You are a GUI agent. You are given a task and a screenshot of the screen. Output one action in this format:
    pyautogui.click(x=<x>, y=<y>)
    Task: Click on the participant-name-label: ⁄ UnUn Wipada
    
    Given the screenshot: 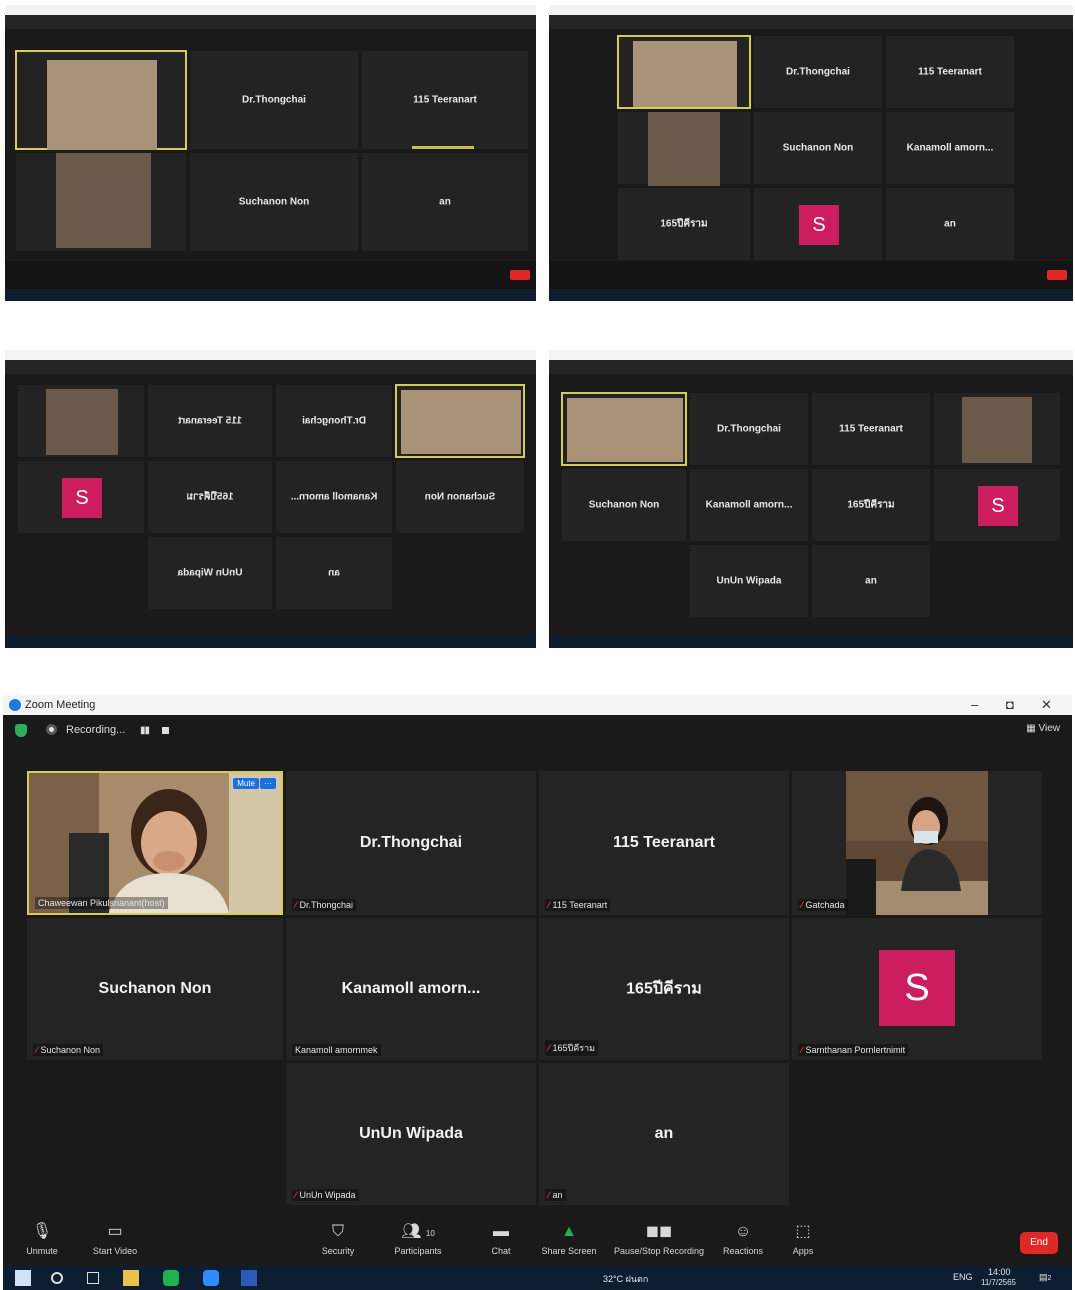 What is the action you would take?
    pyautogui.click(x=325, y=1195)
    